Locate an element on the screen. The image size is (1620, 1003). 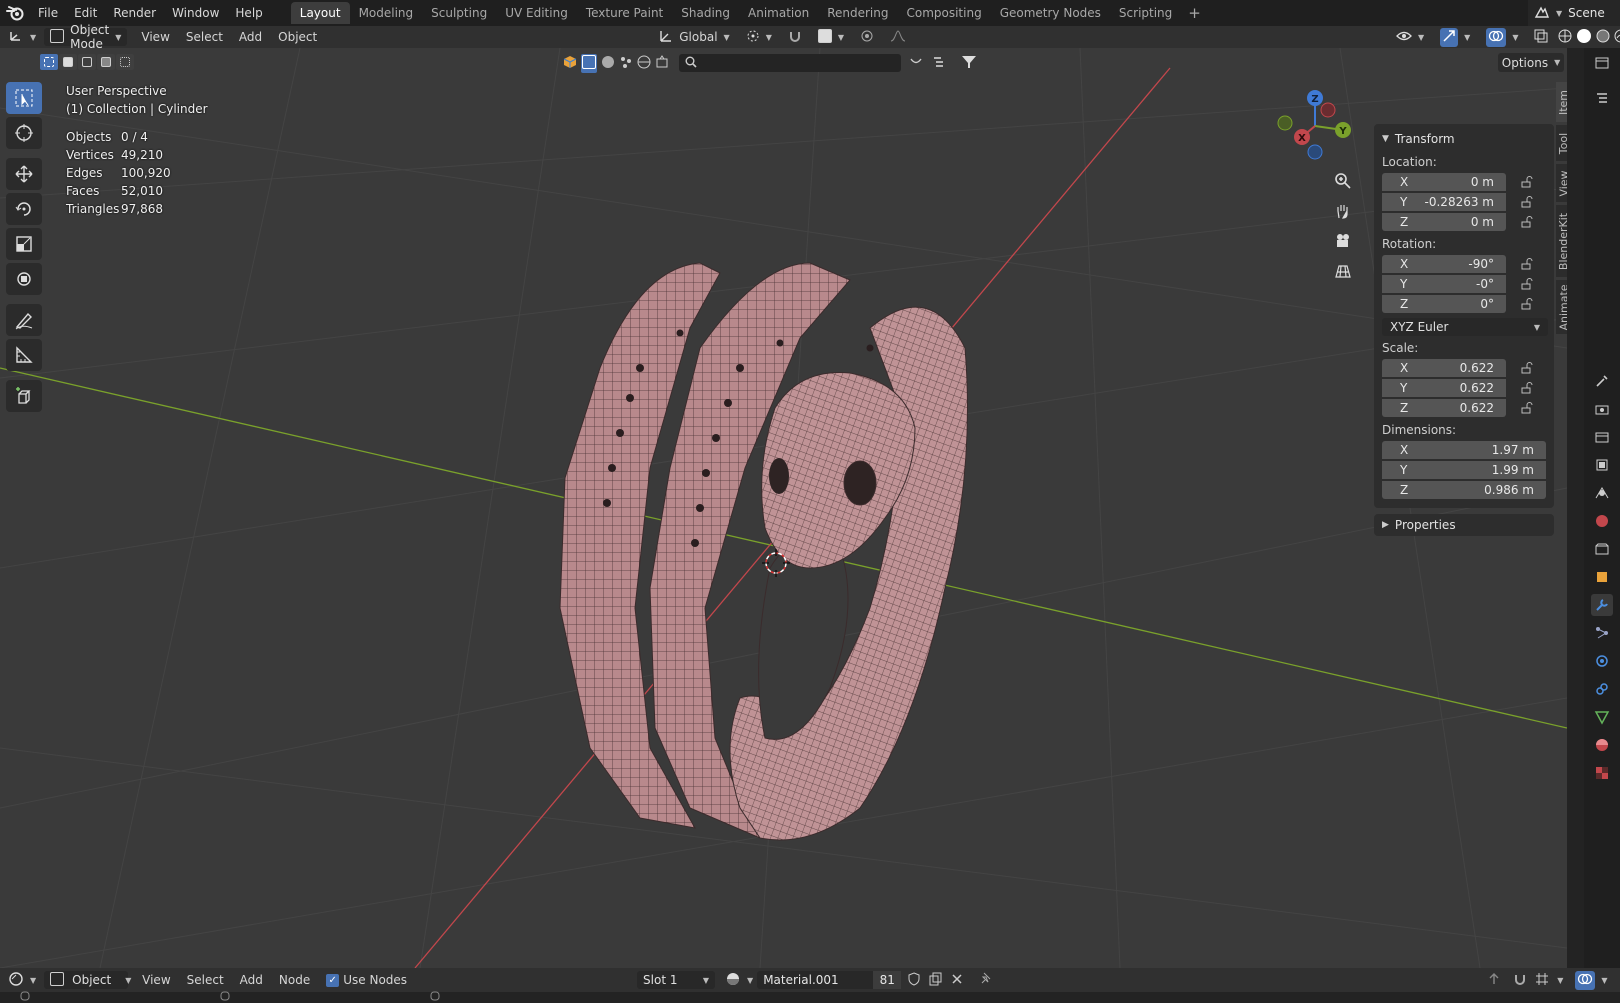
options-dropdown: Options ▼ is located at coordinates (1531, 62).